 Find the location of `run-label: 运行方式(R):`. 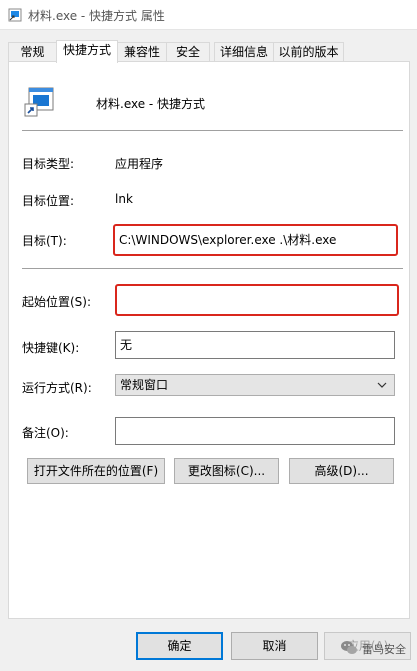

run-label: 运行方式(R): is located at coordinates (57, 388).